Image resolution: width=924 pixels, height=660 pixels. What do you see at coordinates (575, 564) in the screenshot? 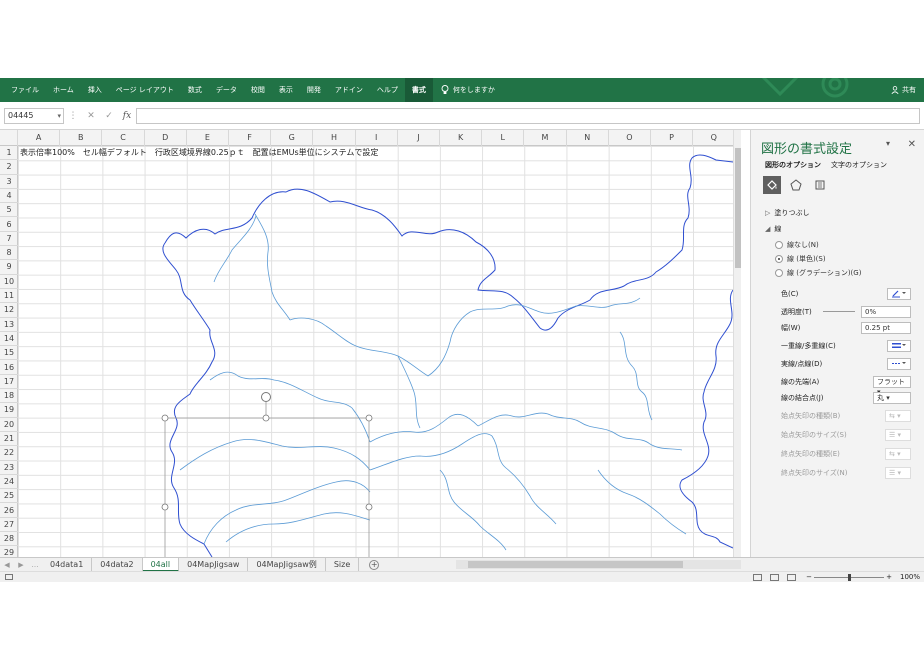
I see `horizontal-scroll-thumb` at bounding box center [575, 564].